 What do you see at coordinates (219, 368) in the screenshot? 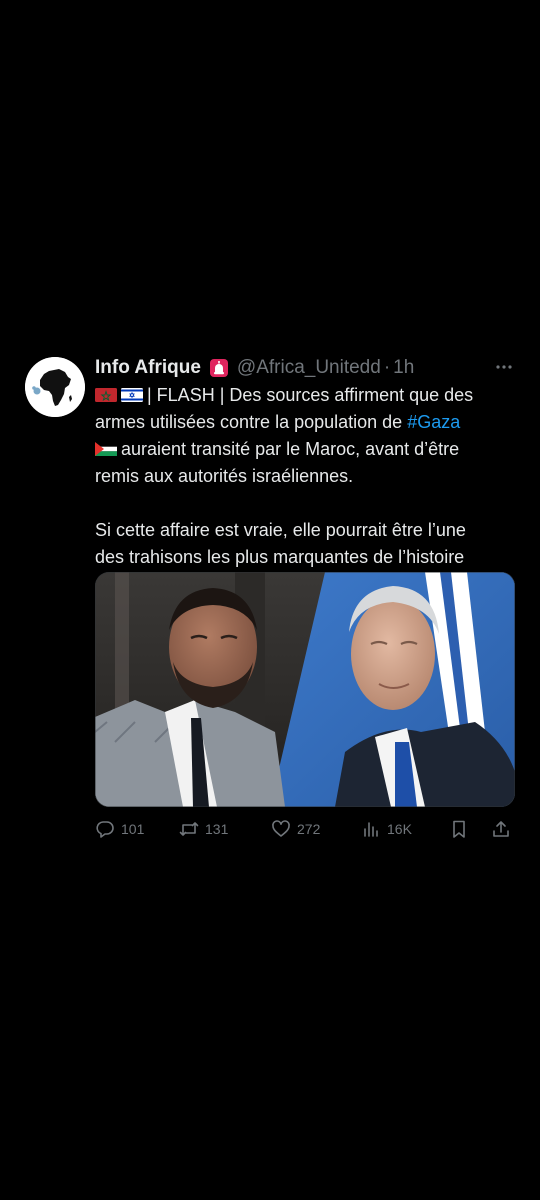
I see `siren-icon` at bounding box center [219, 368].